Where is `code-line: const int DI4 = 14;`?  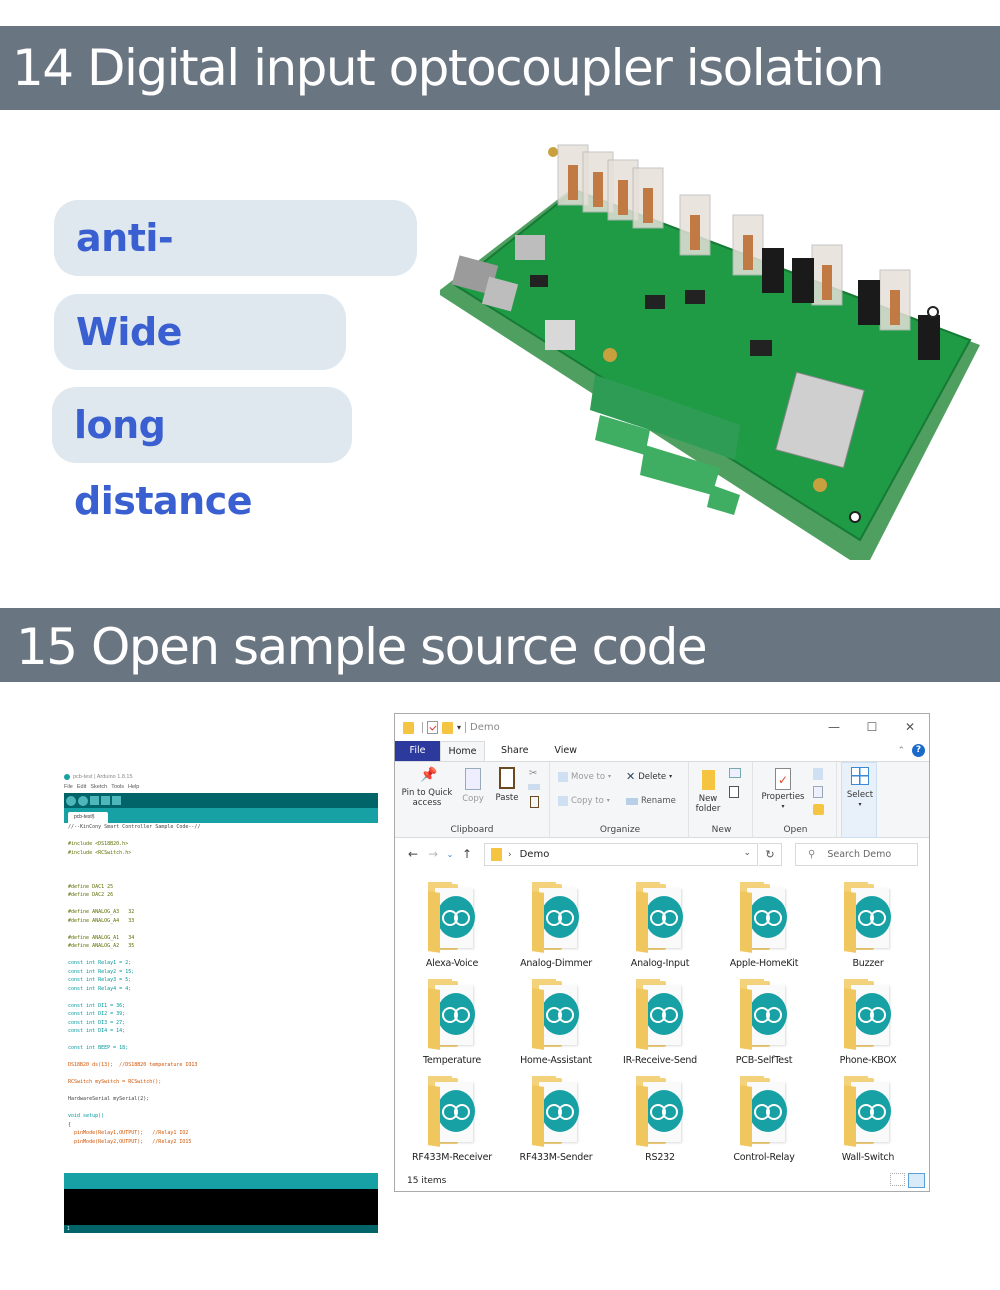
code-line: const int DI4 = 14; is located at coordinates (97, 1031).